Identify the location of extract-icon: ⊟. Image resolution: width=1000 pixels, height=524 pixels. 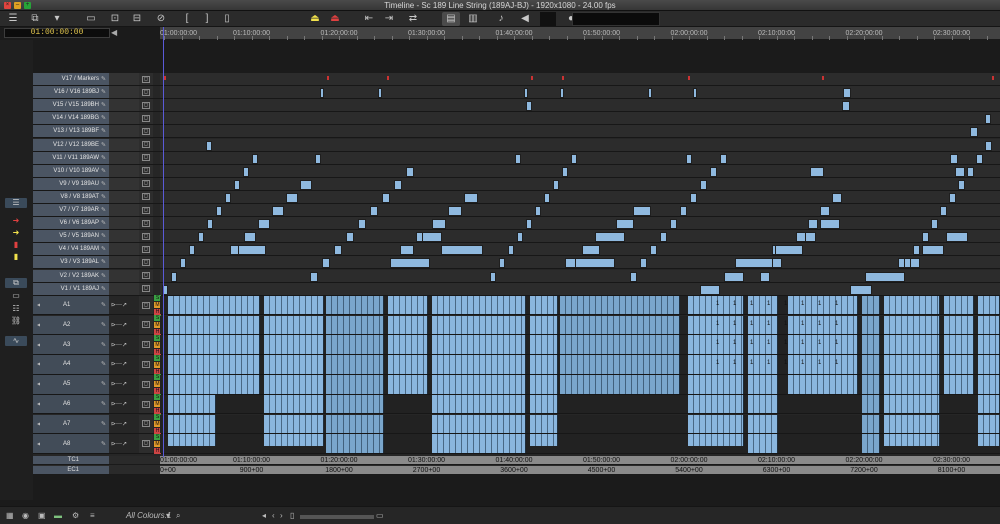
(137, 19).